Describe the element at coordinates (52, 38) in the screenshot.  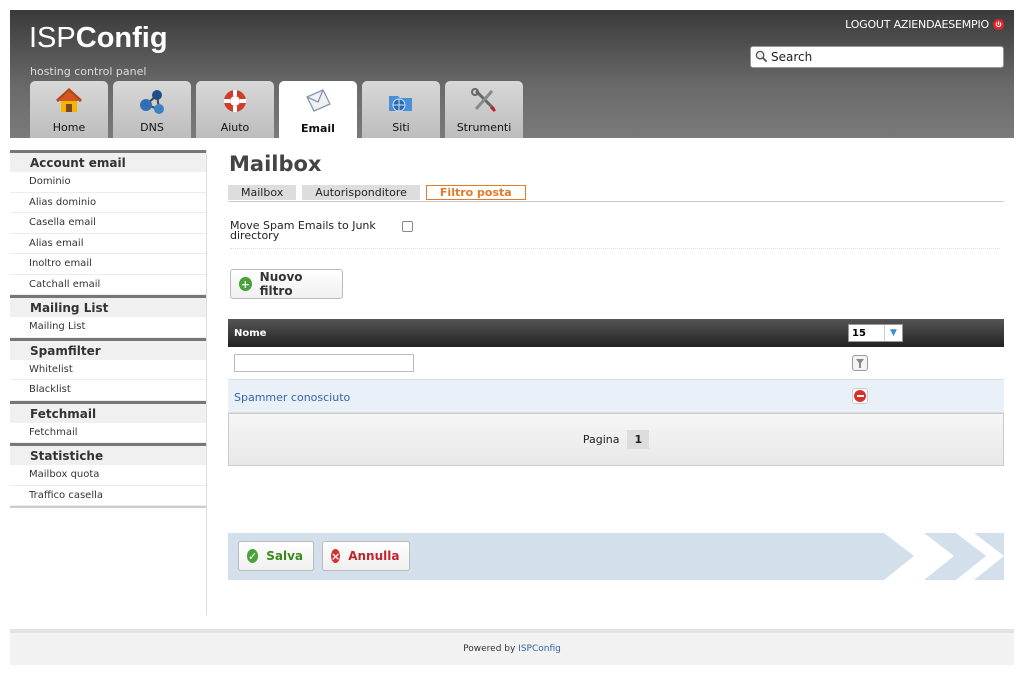
I see `logo-light: ISP` at that location.